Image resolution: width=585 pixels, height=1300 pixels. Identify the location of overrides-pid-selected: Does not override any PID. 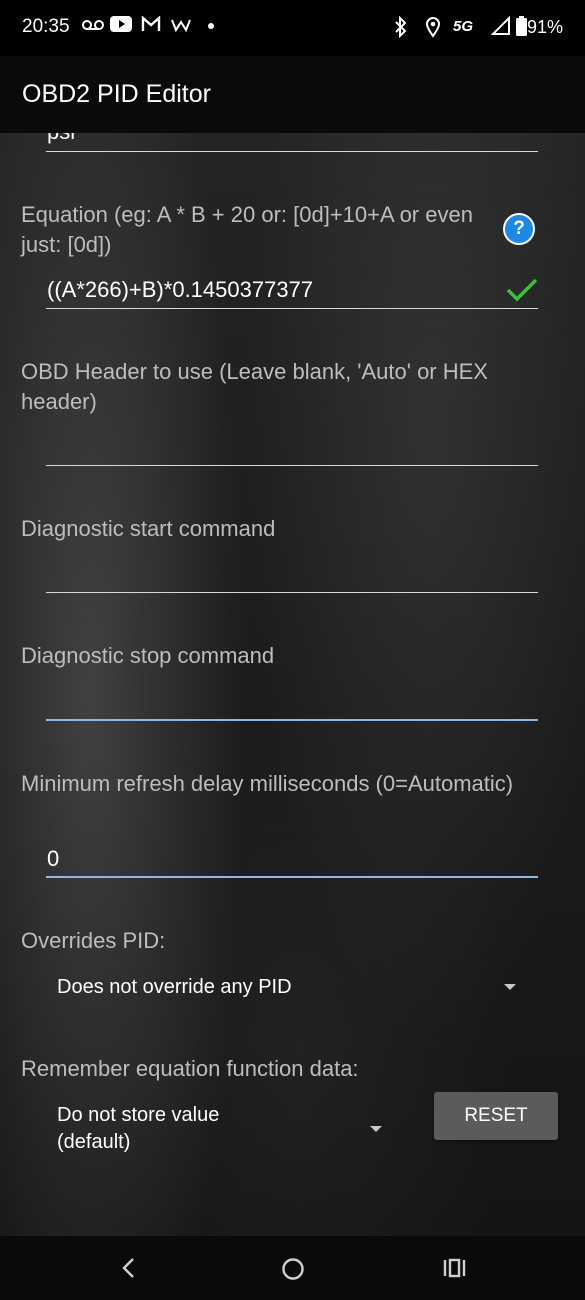
(174, 987).